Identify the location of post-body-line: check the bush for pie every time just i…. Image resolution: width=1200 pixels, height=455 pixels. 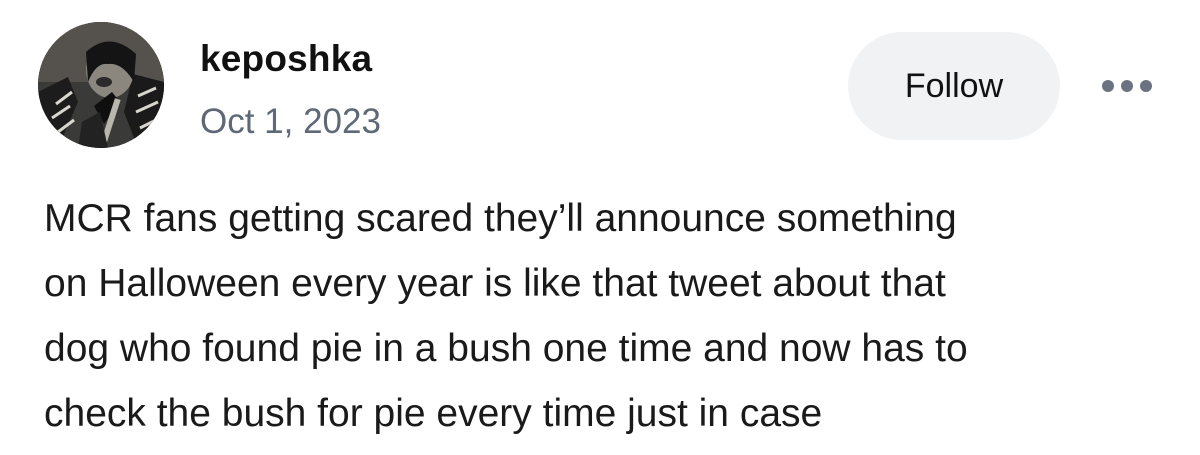
(433, 413).